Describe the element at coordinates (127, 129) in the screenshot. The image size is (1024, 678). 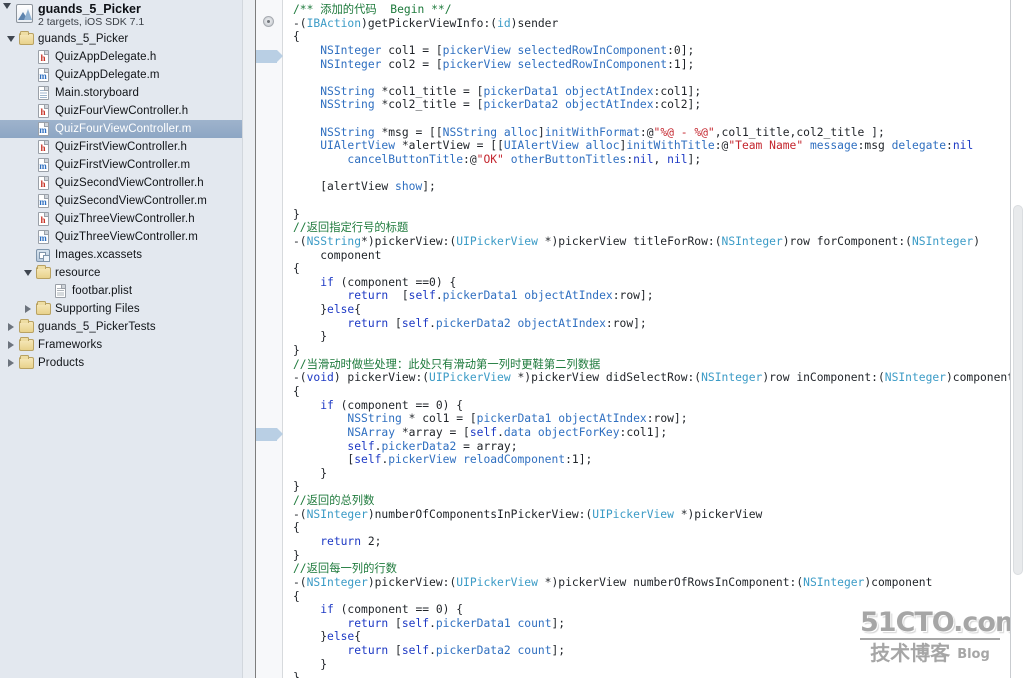
I see `navigator-row: m QuizFourViewController.m` at that location.